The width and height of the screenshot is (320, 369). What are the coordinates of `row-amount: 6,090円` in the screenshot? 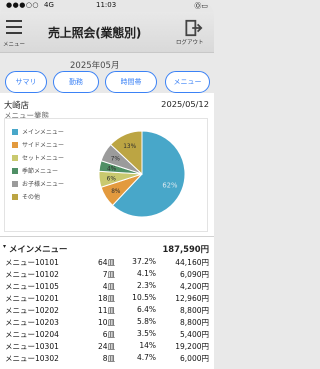 It's located at (194, 274).